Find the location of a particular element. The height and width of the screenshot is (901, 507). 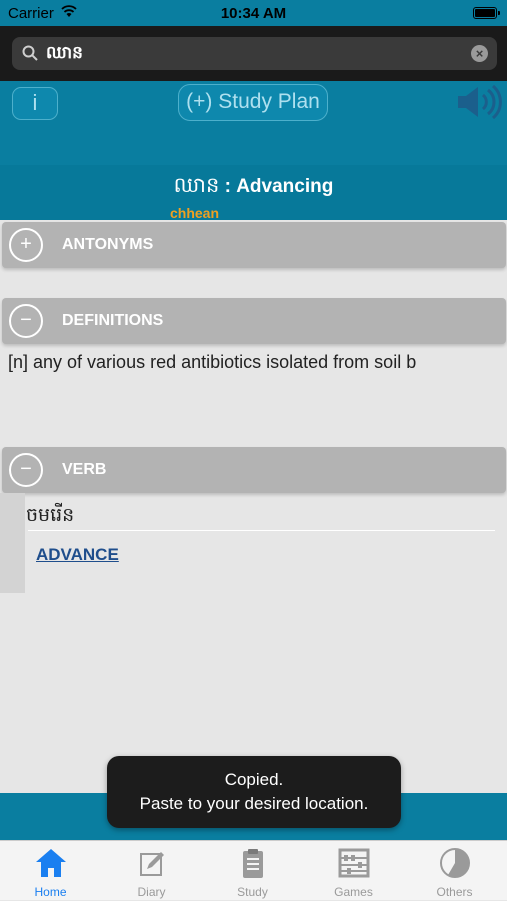

tab-bar: Home Diary Study Games Others is located at coordinates (253, 870).